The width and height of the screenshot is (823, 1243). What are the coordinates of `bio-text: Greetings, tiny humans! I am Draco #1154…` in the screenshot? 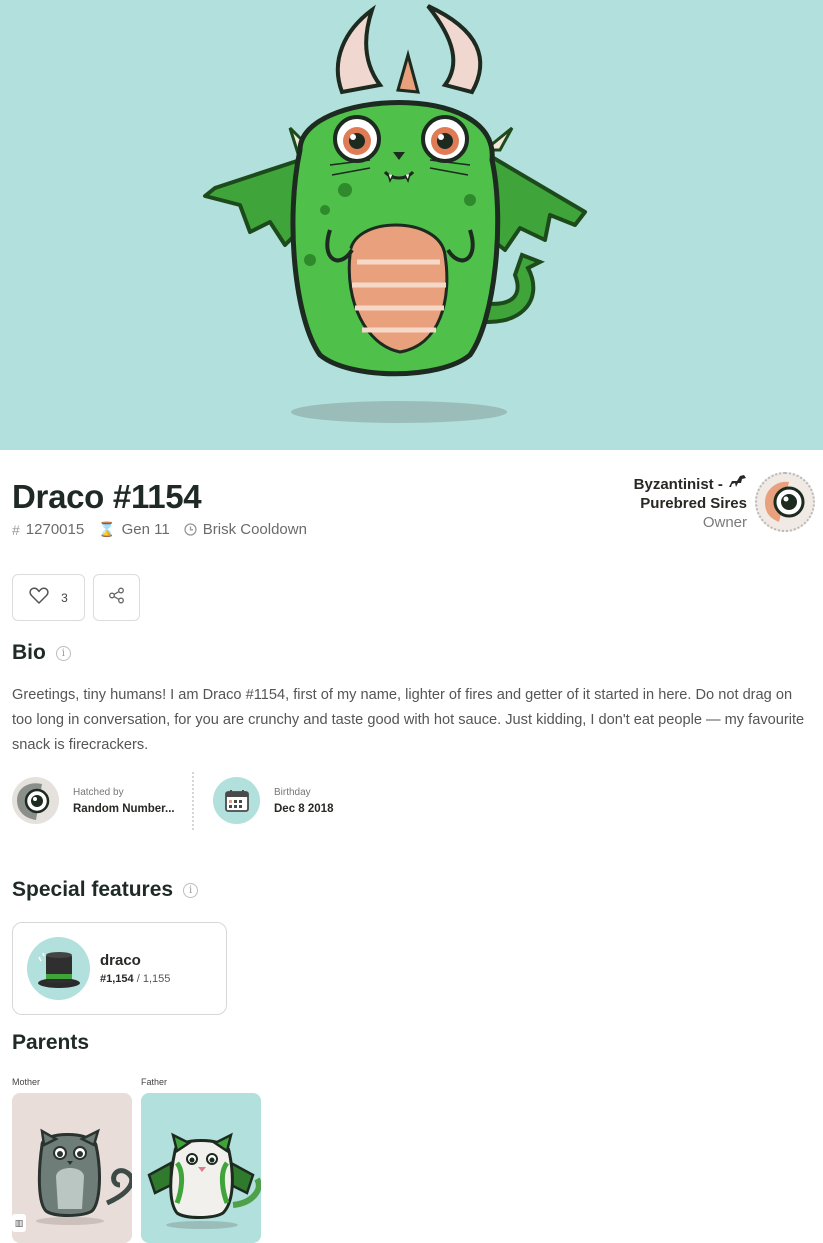 It's located at (408, 720).